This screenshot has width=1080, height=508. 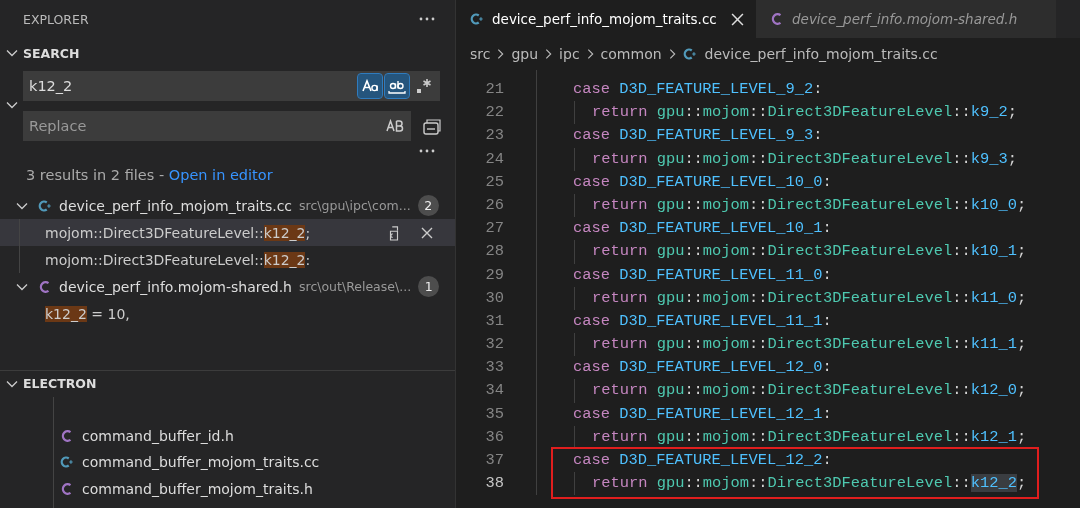 I want to click on line-number: 21, so click(x=494, y=89).